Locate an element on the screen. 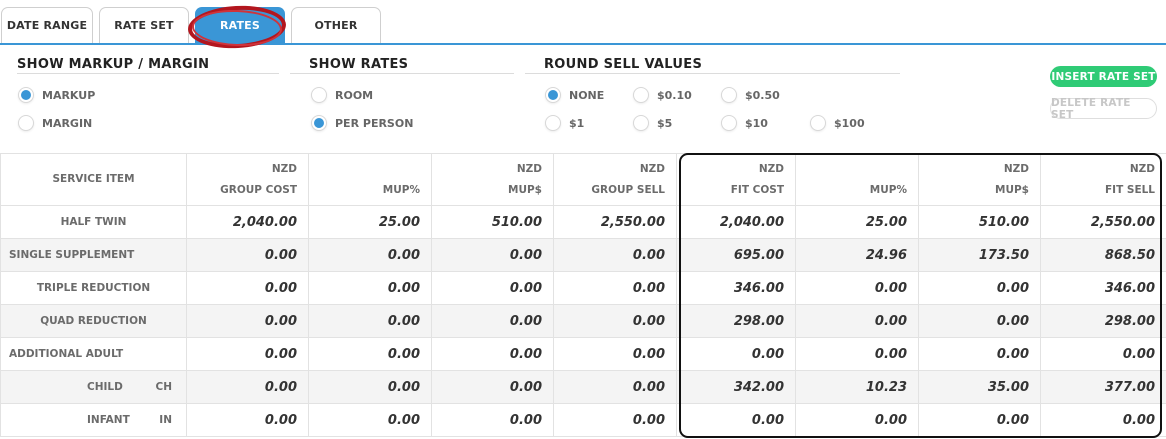 Image resolution: width=1166 pixels, height=439 pixels. round-sell-rule is located at coordinates (712, 73).